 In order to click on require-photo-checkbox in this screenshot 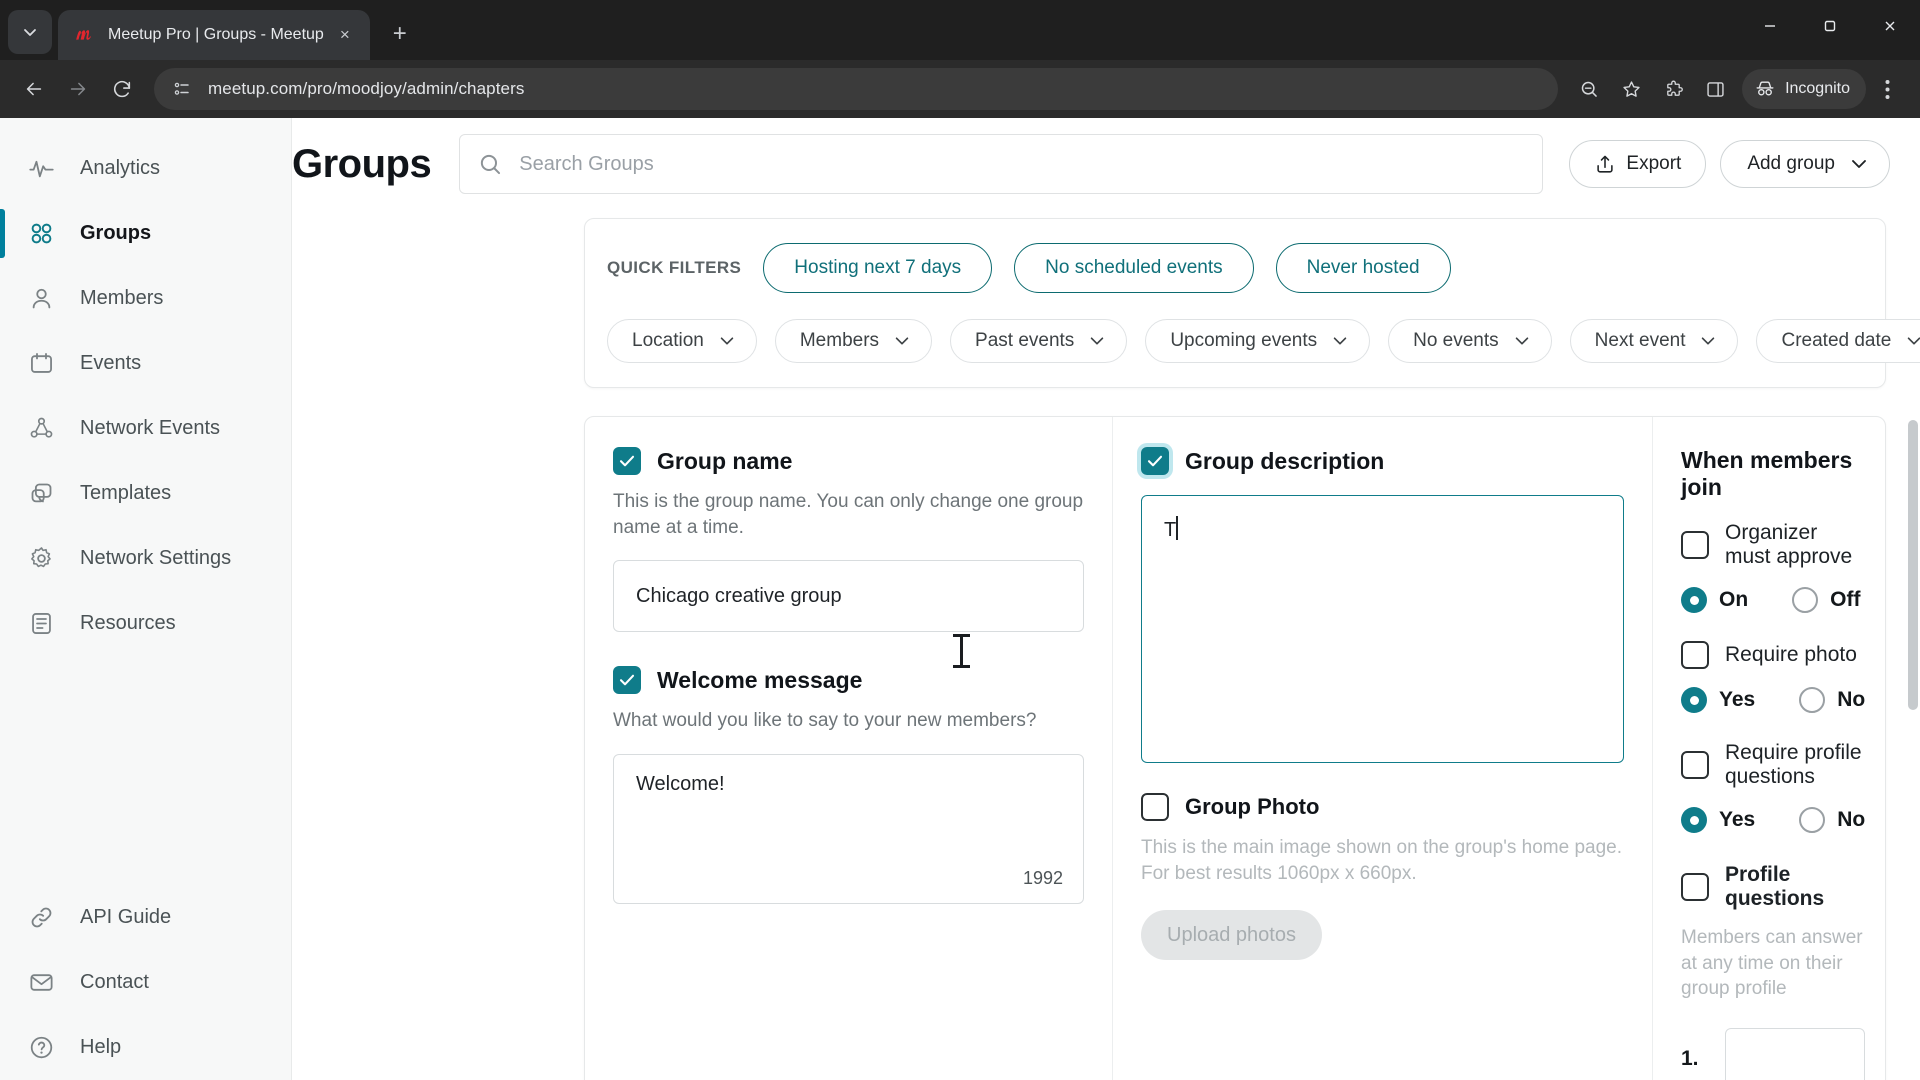, I will do `click(1695, 655)`.